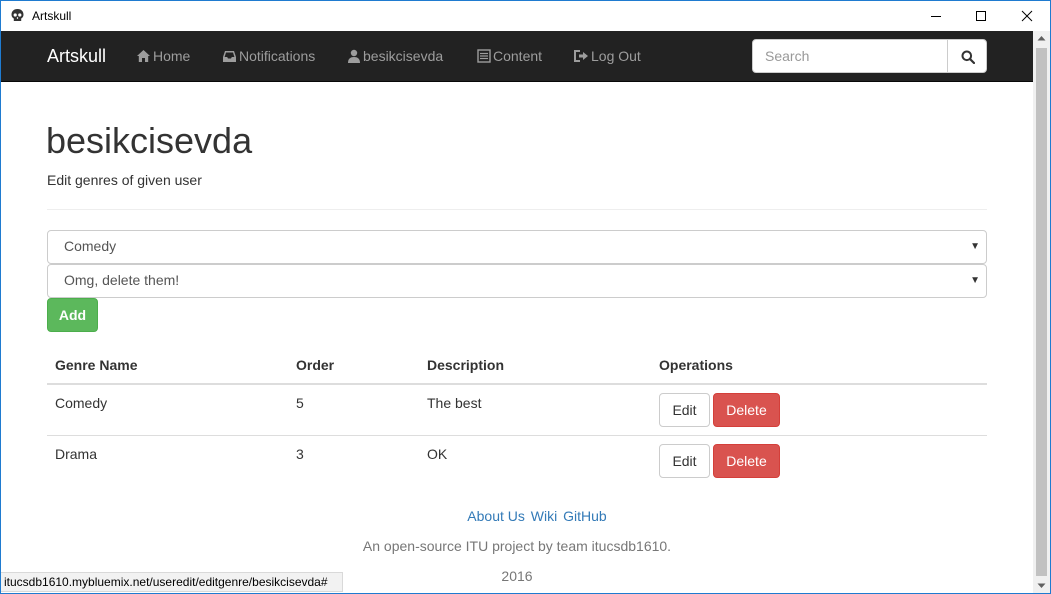  What do you see at coordinates (525, 516) in the screenshot?
I see `footer-links: About Us Wiki GitHub` at bounding box center [525, 516].